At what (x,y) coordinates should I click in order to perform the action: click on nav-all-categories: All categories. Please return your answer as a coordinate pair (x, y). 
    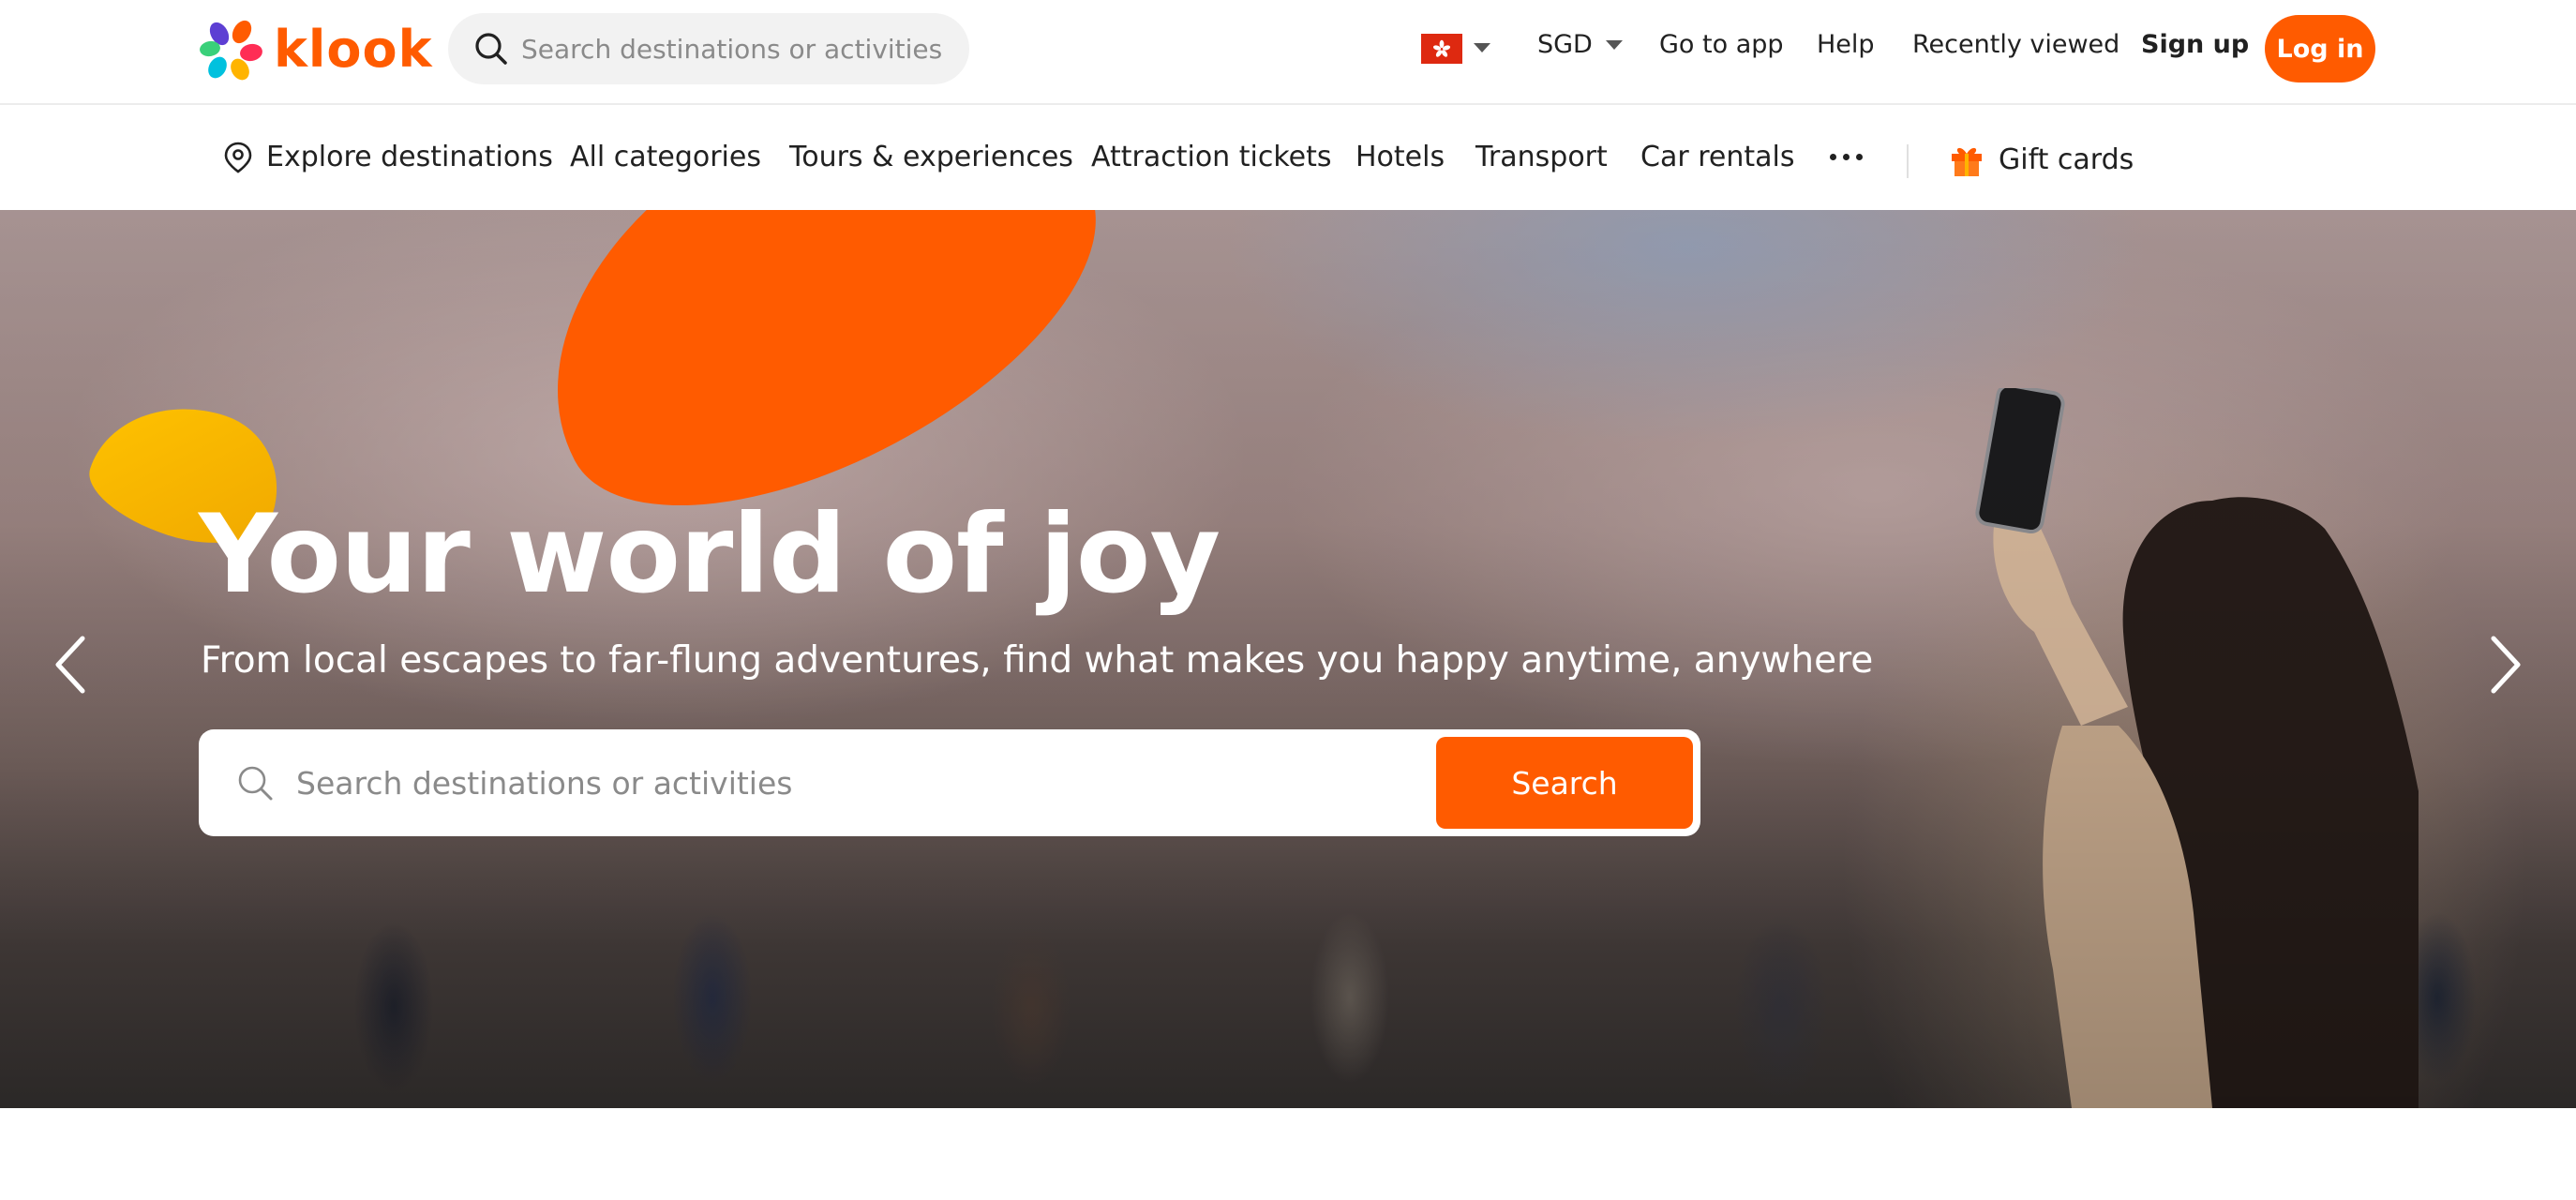
    Looking at the image, I should click on (665, 157).